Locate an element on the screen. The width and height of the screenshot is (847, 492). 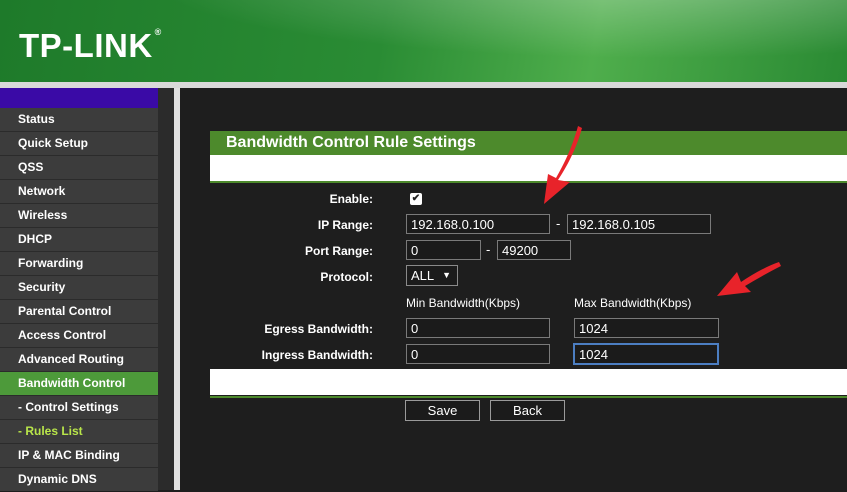
port-range-label: Port Range: is located at coordinates (338, 251).